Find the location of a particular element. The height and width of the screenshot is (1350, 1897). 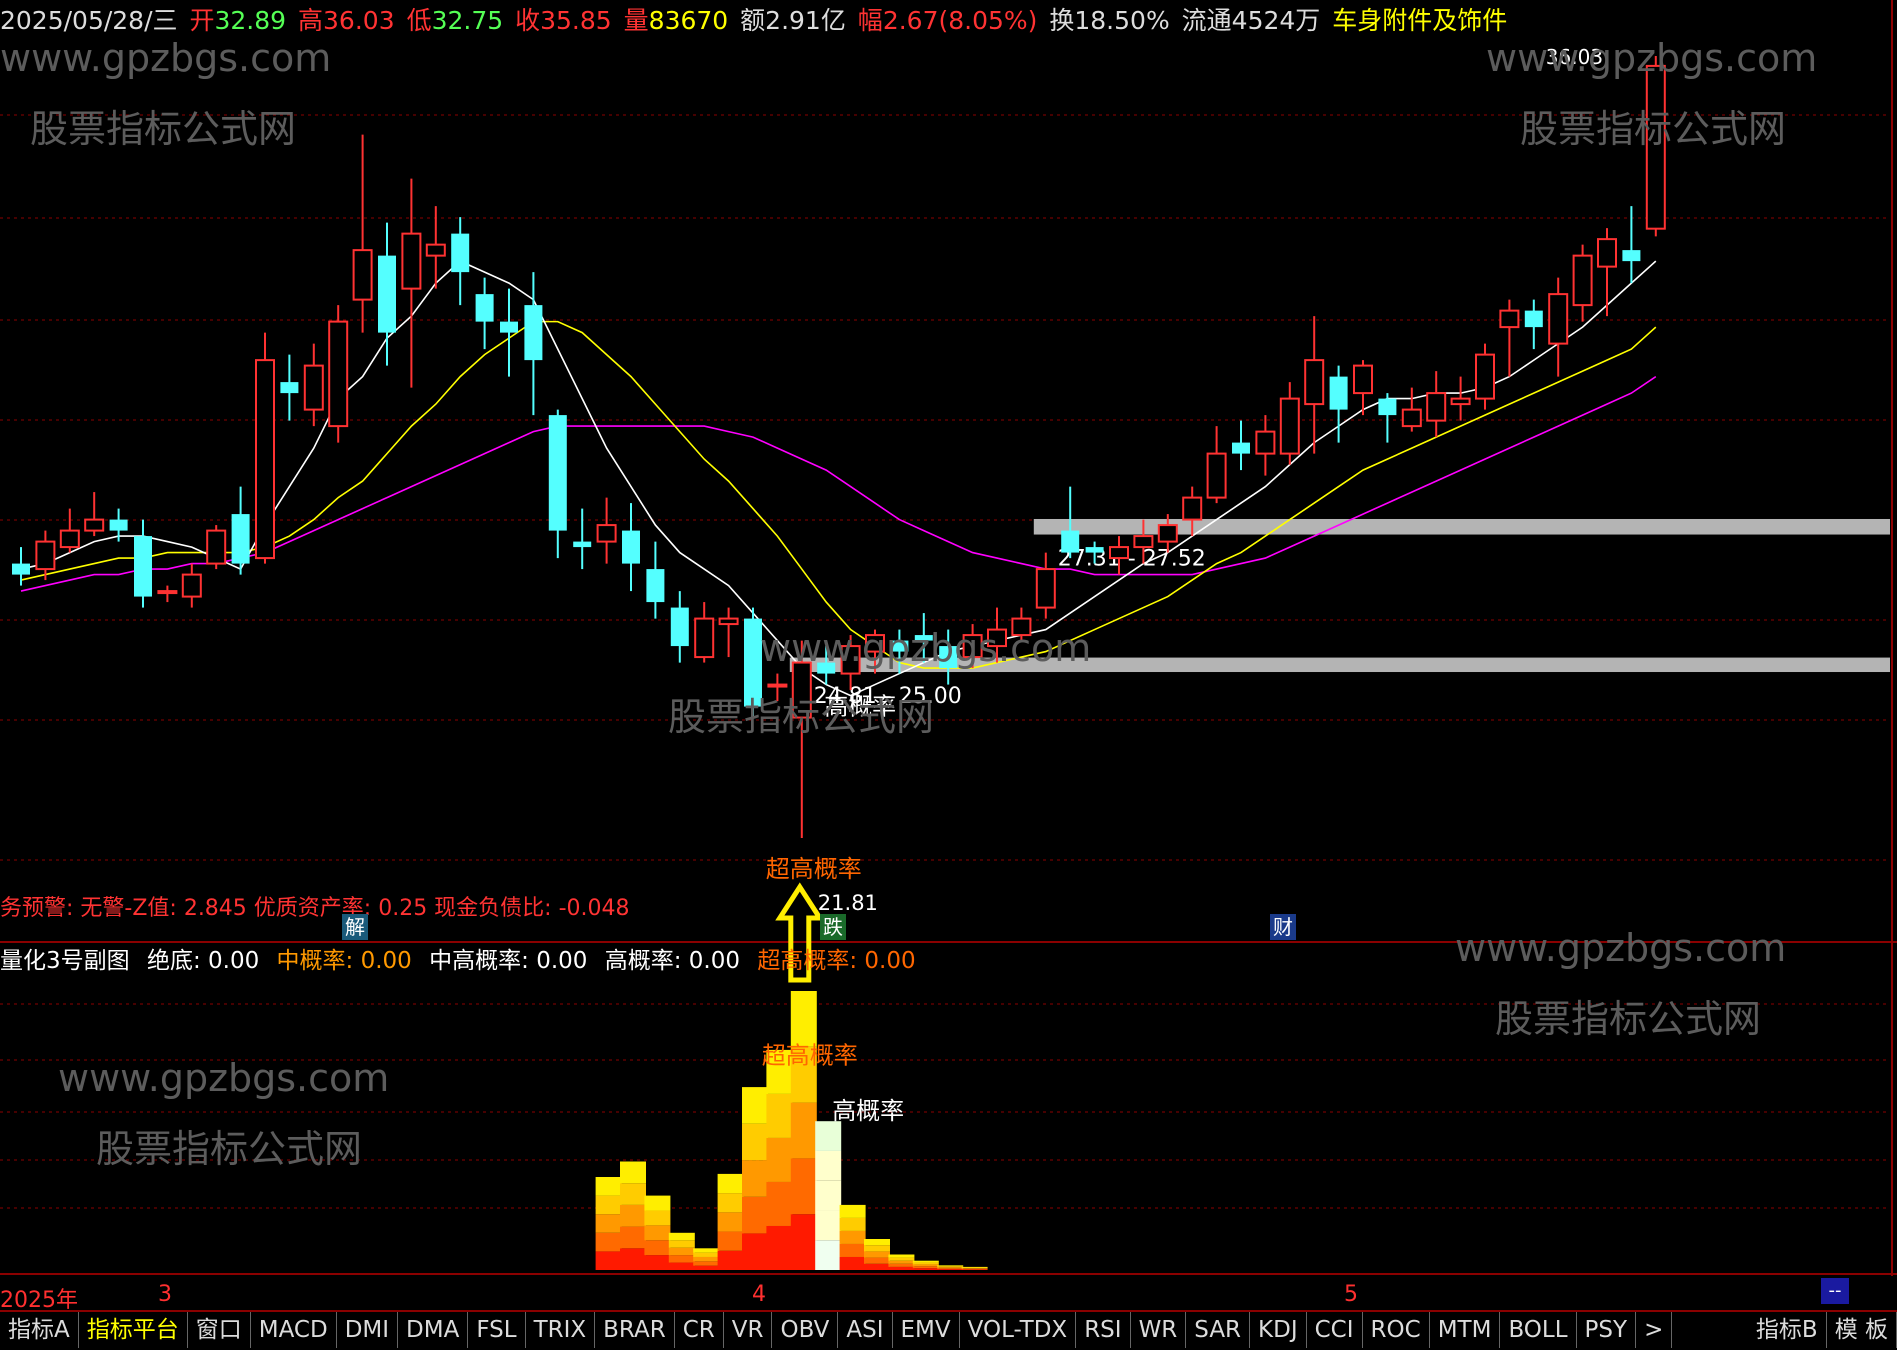

sub-annotation-super-high: 超高概率 is located at coordinates (810, 1055).